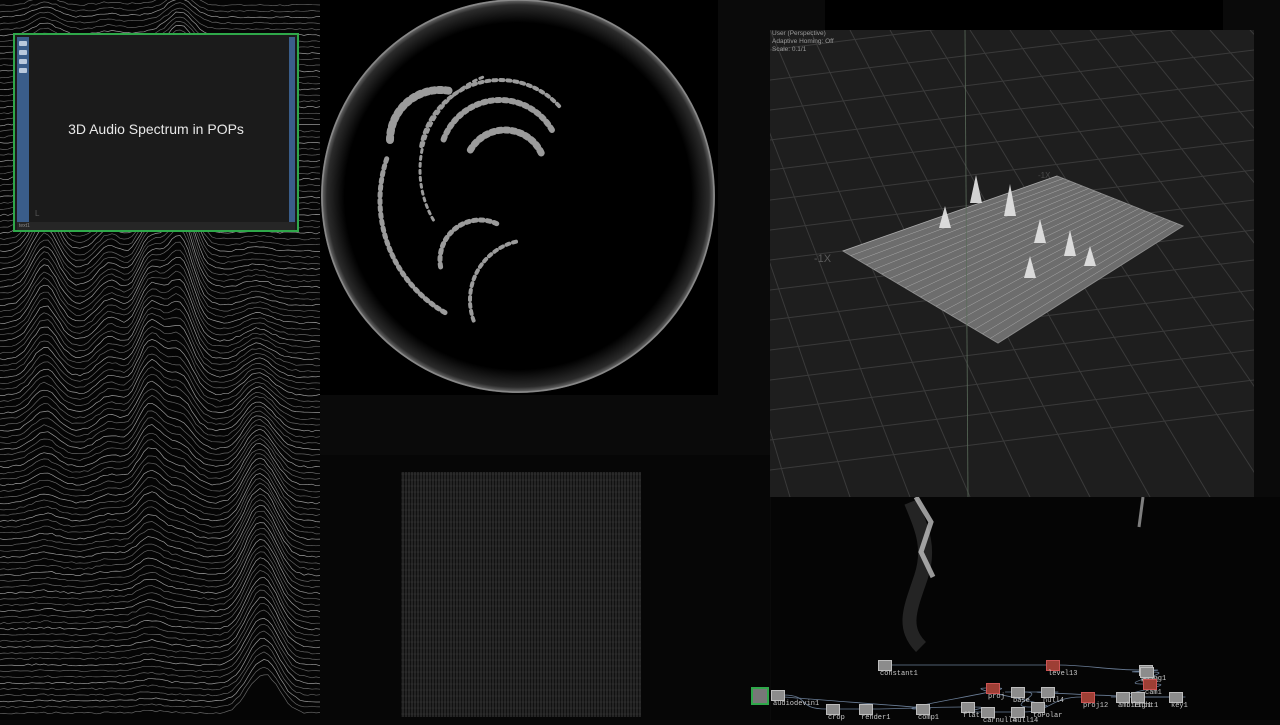 Image resolution: width=1280 pixels, height=725 pixels. Describe the element at coordinates (1063, 674) in the screenshot. I see `network-node-label: level13` at that location.